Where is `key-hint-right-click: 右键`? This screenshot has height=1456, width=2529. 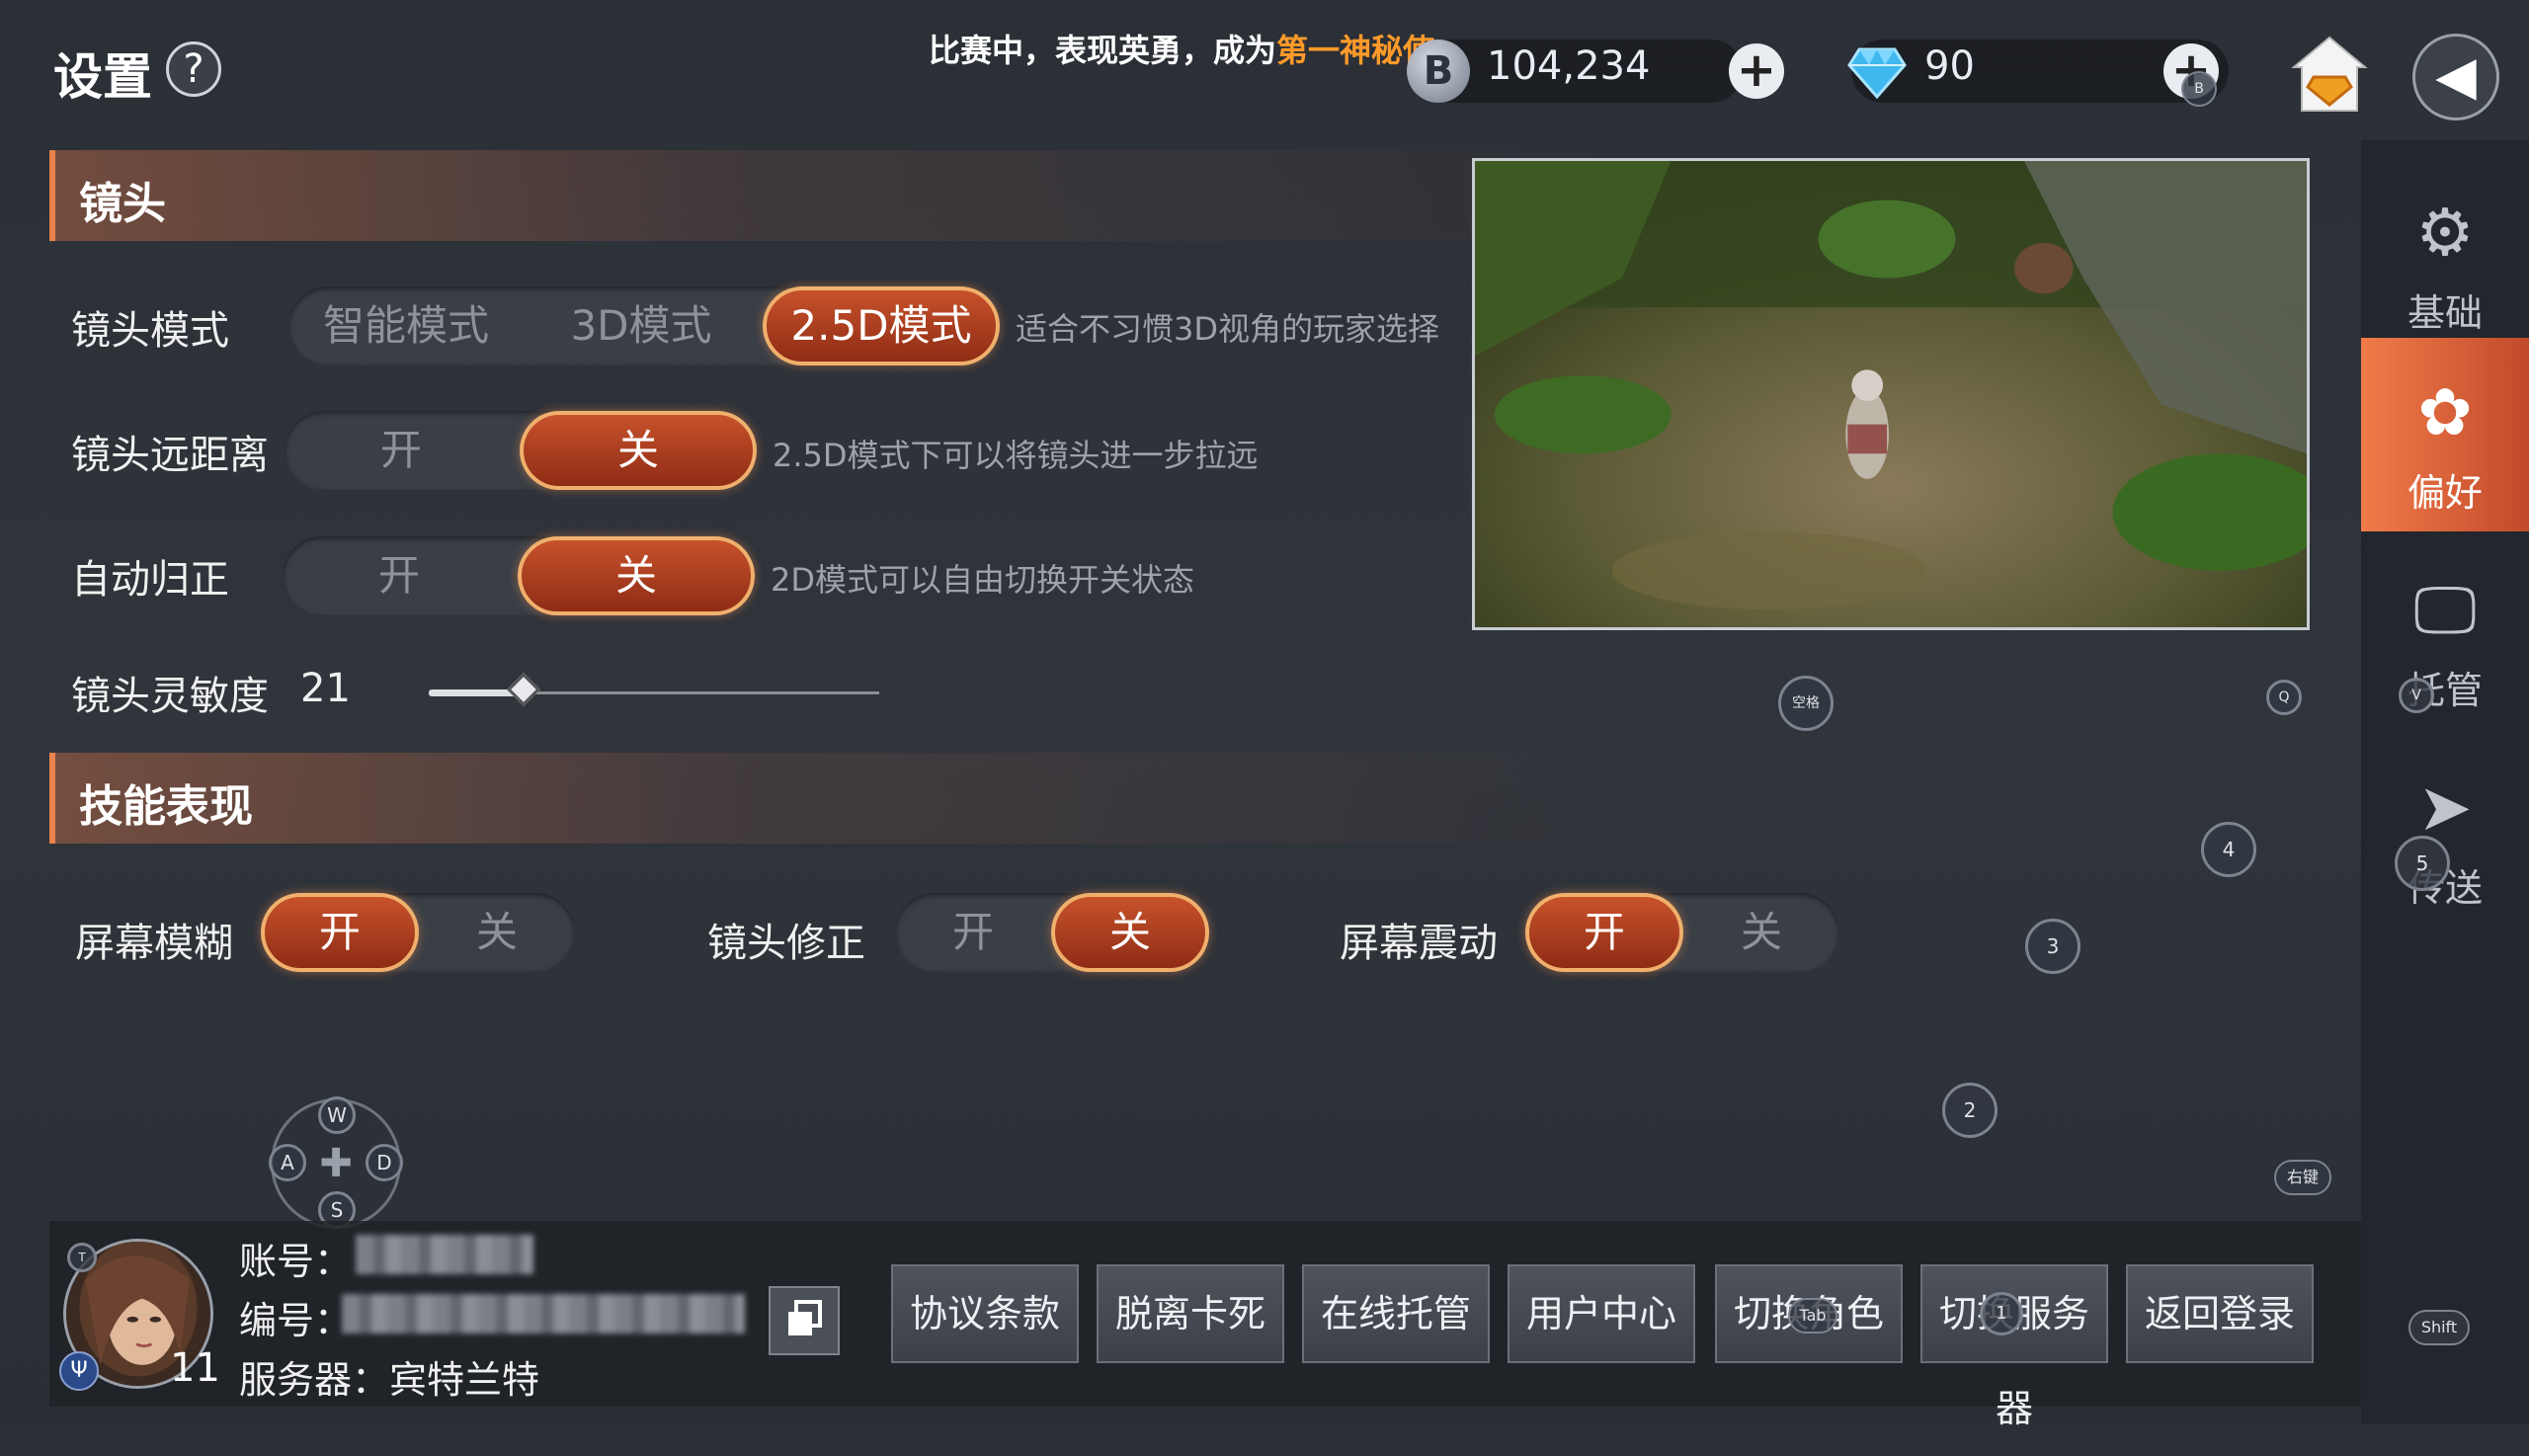 key-hint-right-click: 右键 is located at coordinates (2302, 1177).